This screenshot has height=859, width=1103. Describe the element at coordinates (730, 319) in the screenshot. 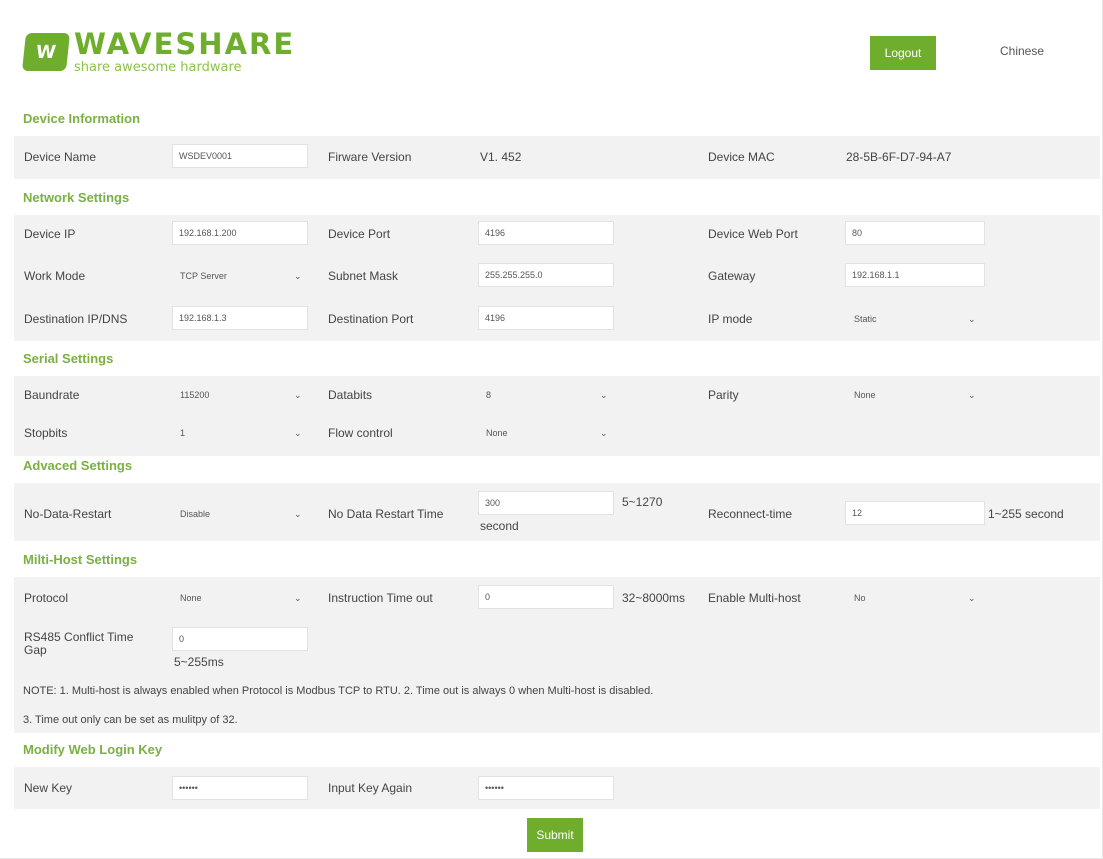

I see `ip-mode-label: IP mode` at that location.